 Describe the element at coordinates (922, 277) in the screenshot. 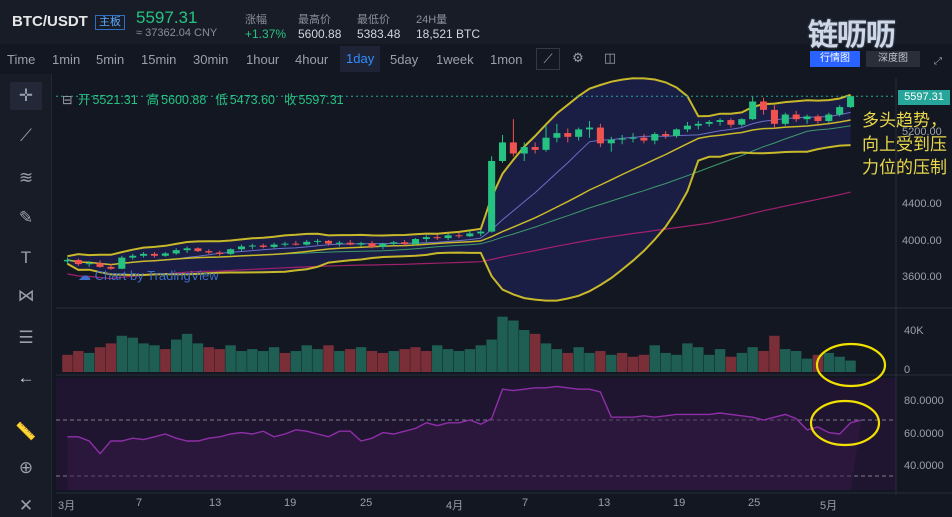

I see `price-tick: 3600.00` at that location.